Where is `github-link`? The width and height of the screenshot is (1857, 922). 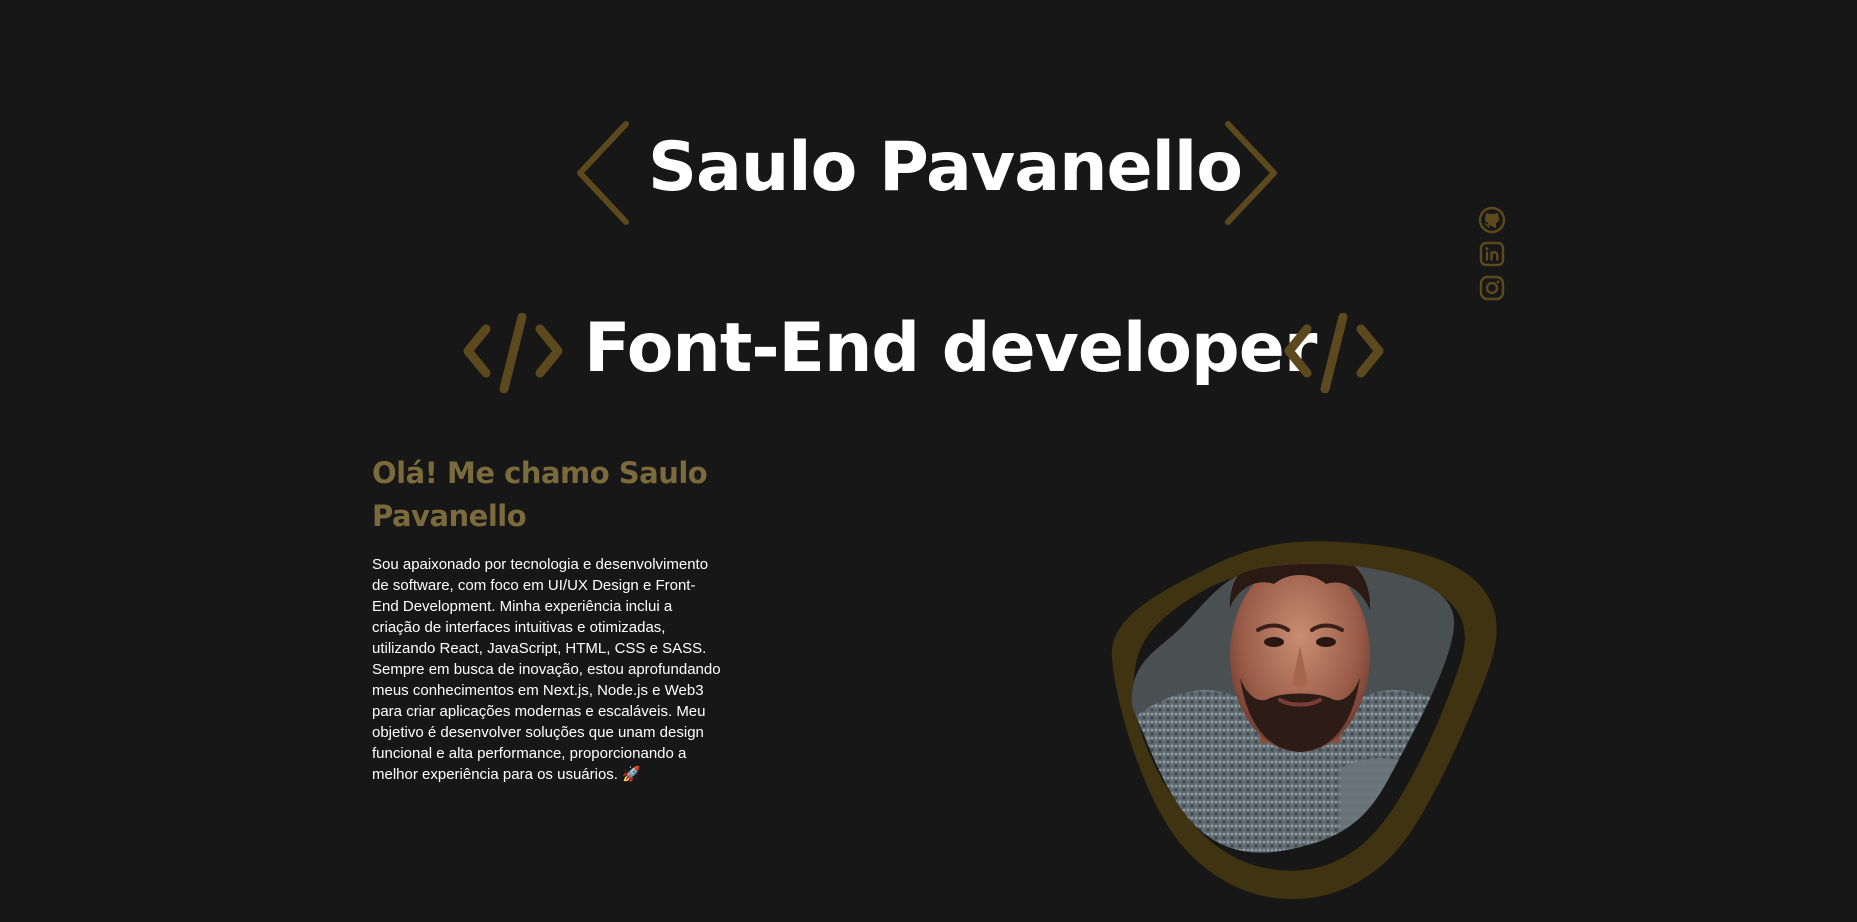 github-link is located at coordinates (1492, 220).